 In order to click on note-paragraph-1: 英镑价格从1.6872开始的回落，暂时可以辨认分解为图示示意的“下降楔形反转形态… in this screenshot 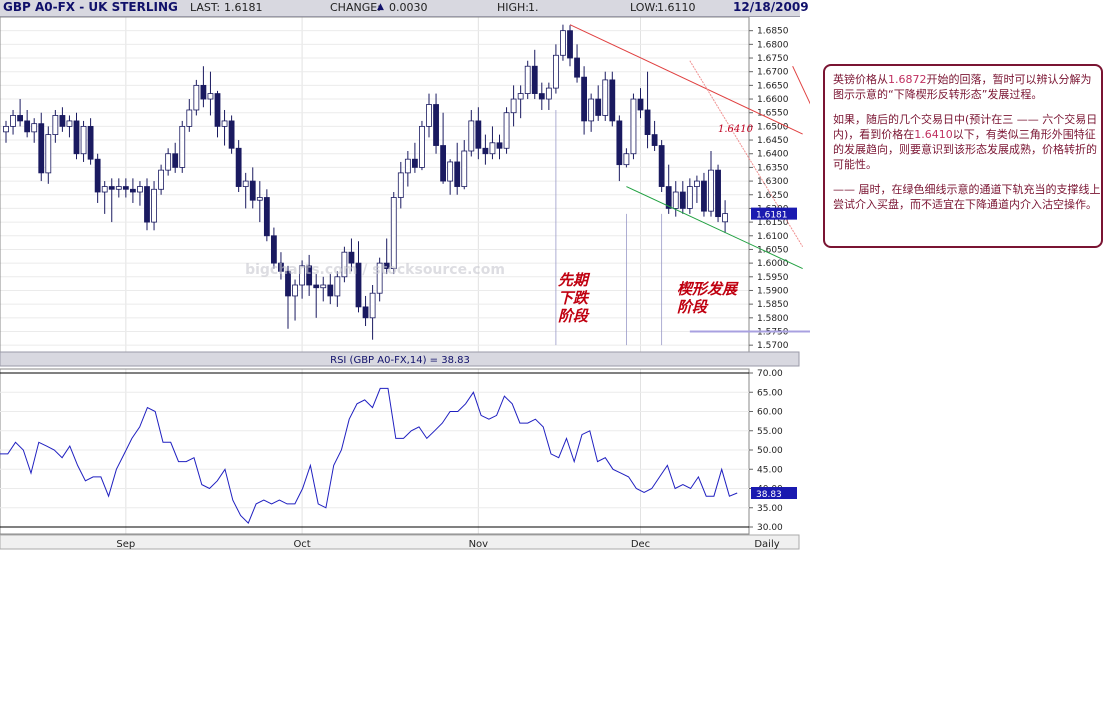, I will do `click(967, 87)`.